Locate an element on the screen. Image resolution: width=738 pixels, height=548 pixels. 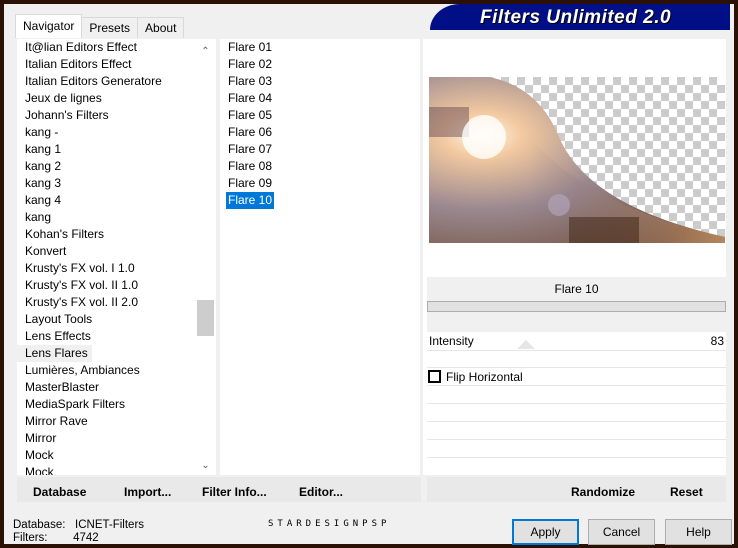
filter-item: Flare 03 is located at coordinates (320, 81).